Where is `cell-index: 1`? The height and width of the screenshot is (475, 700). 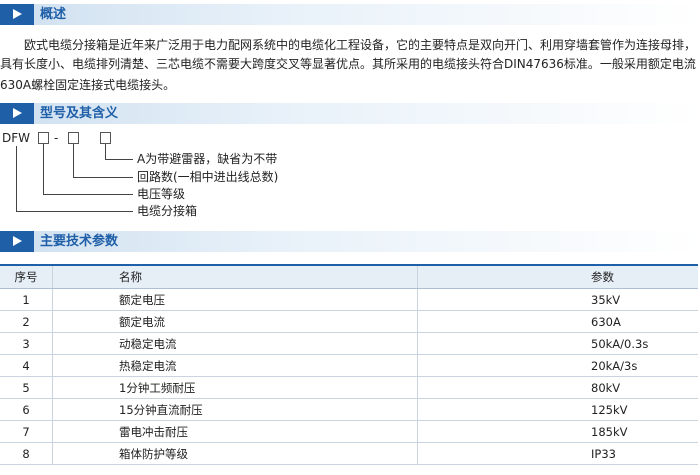 cell-index: 1 is located at coordinates (26, 299).